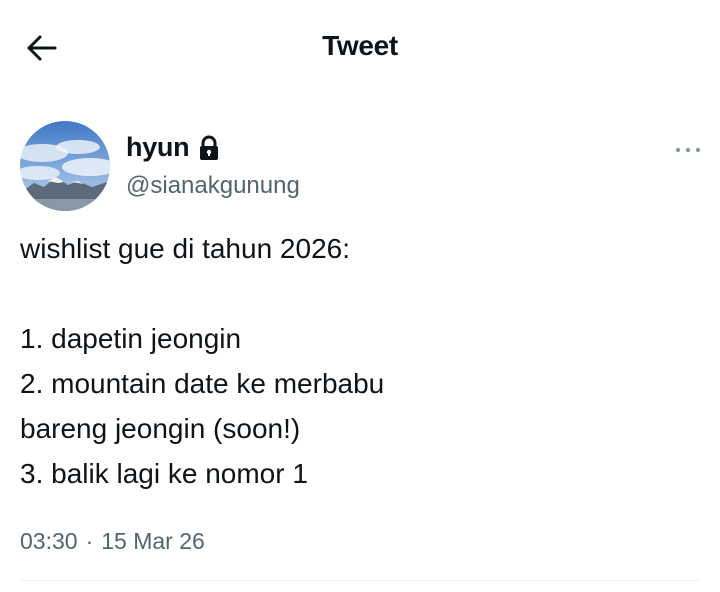  Describe the element at coordinates (360, 580) in the screenshot. I see `divider` at that location.